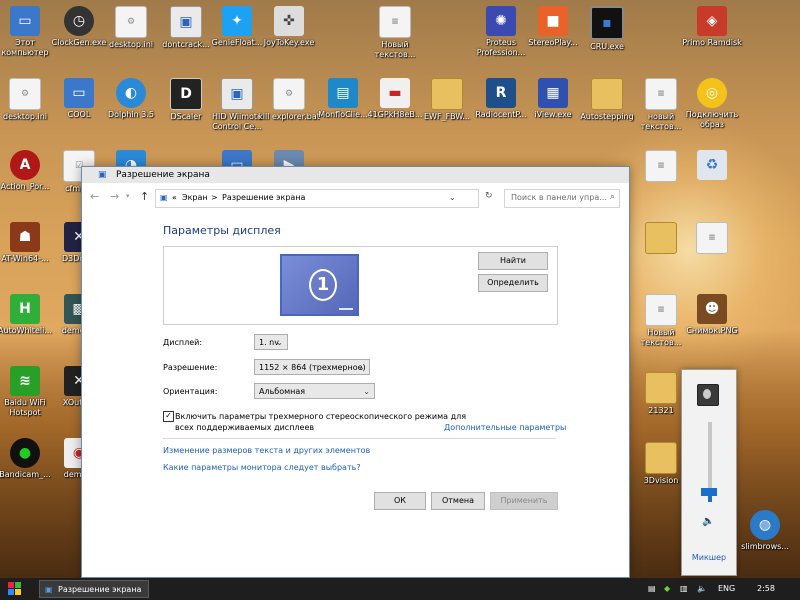 The image size is (800, 600). I want to click on forward-icon: →, so click(114, 196).